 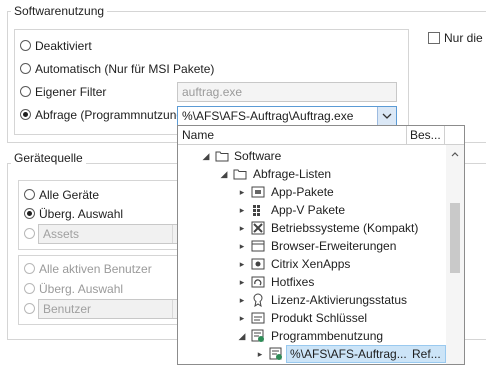 I want to click on column-header-filler, so click(x=454, y=135).